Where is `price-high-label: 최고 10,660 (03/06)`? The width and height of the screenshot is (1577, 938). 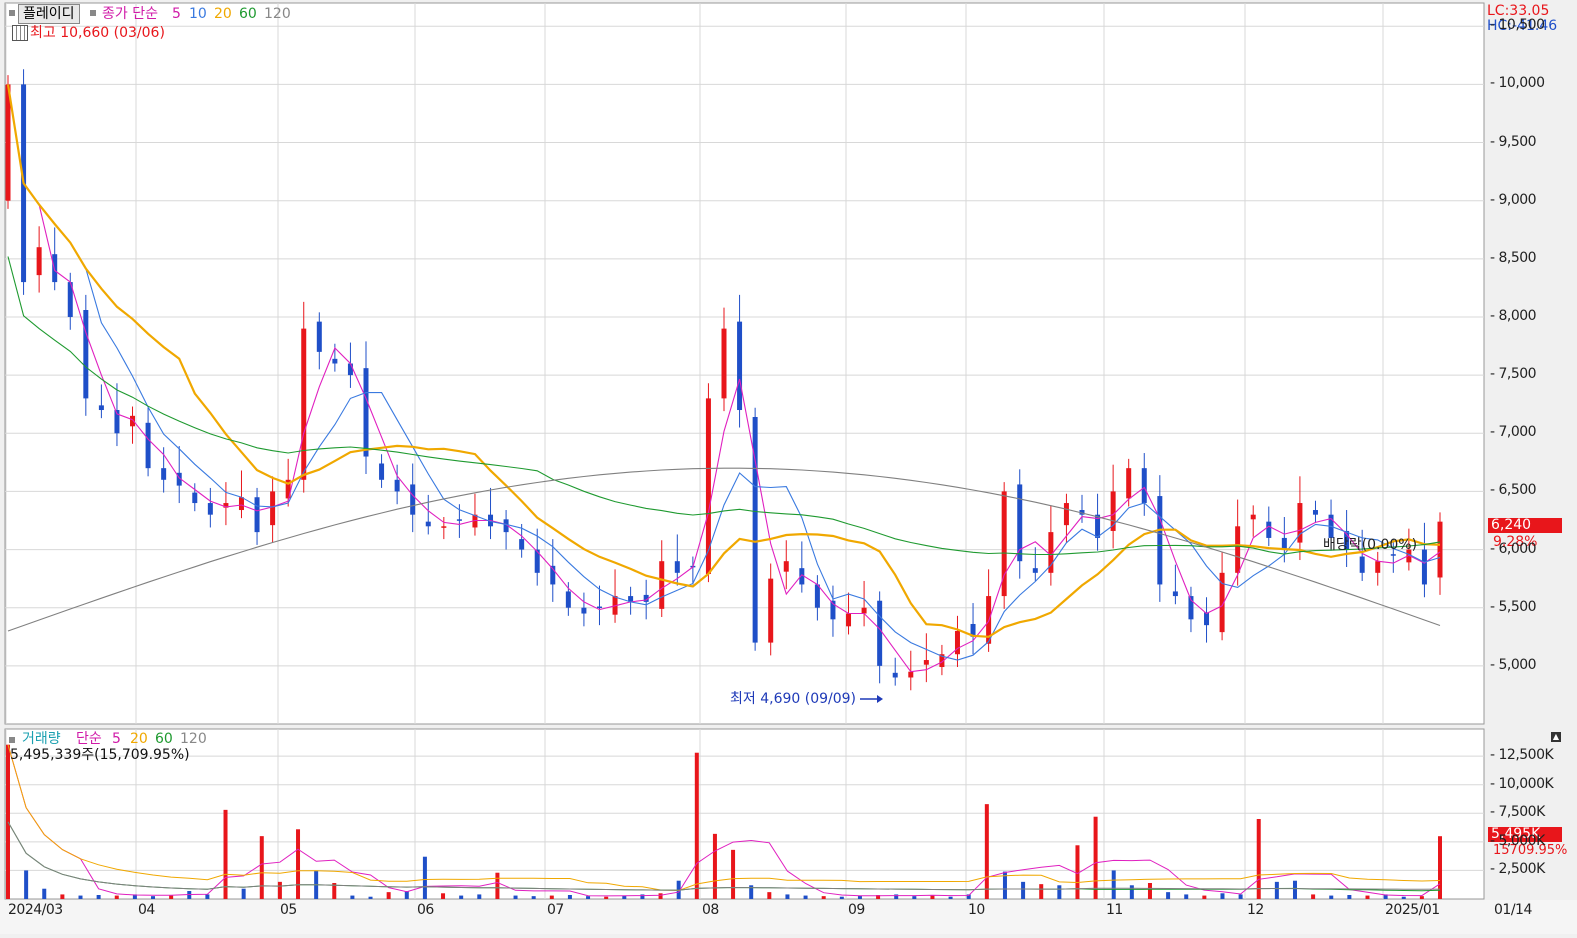 price-high-label: 최고 10,660 (03/06) is located at coordinates (97, 33).